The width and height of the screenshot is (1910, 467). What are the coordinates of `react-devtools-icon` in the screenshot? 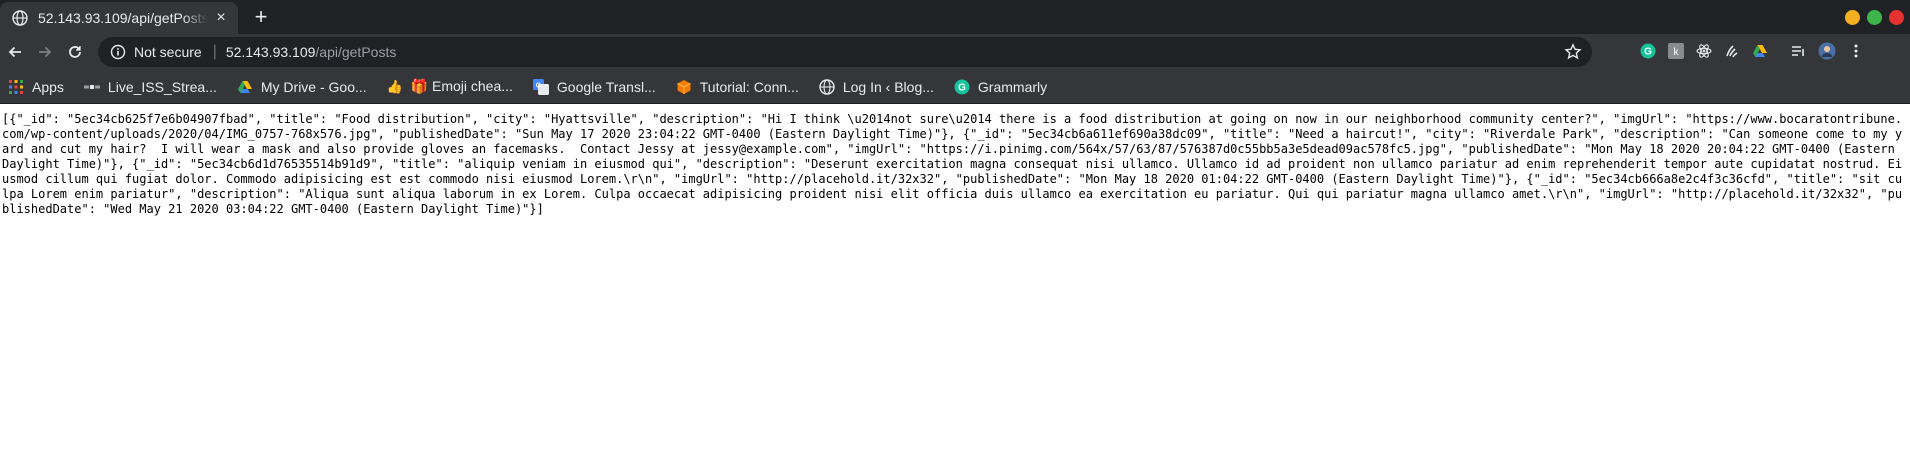 It's located at (1704, 53).